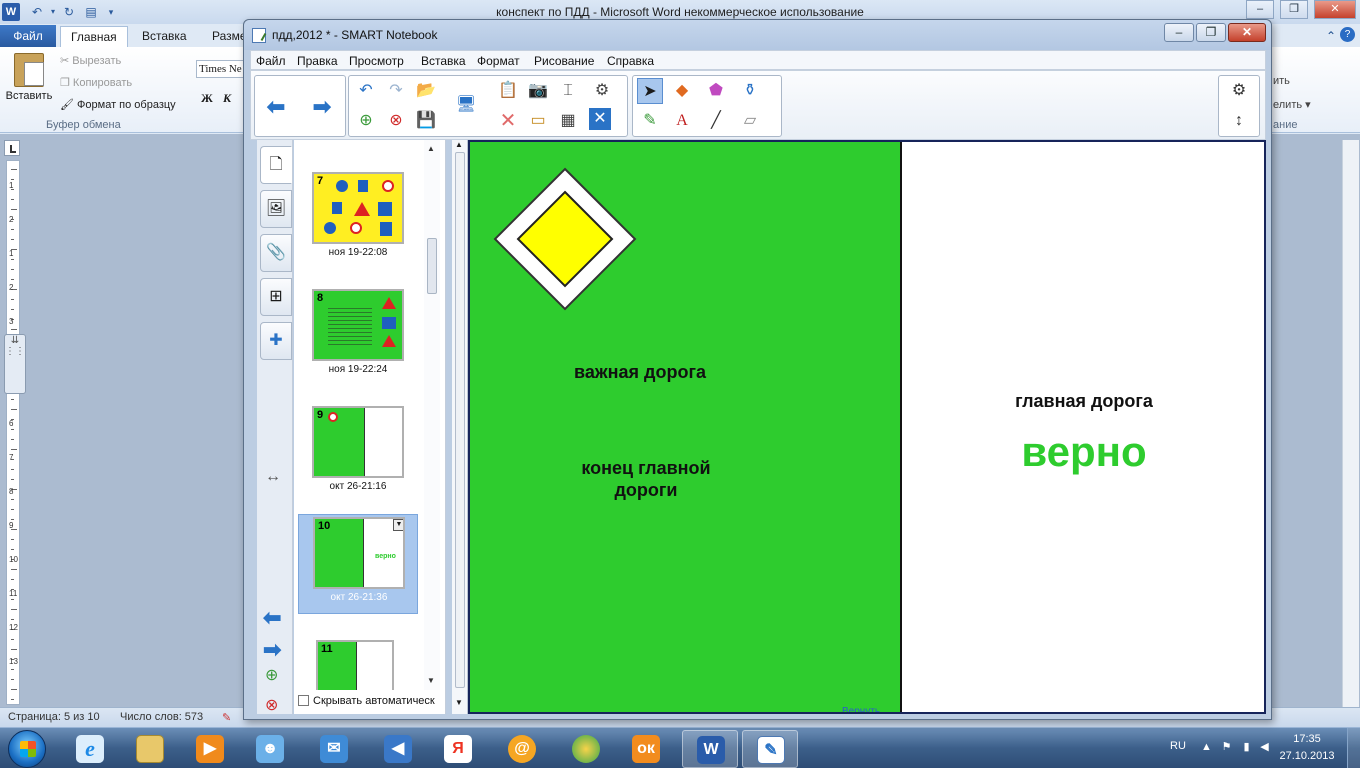 The image size is (1360, 768). I want to click on eraser-icon: ▱, so click(750, 121).